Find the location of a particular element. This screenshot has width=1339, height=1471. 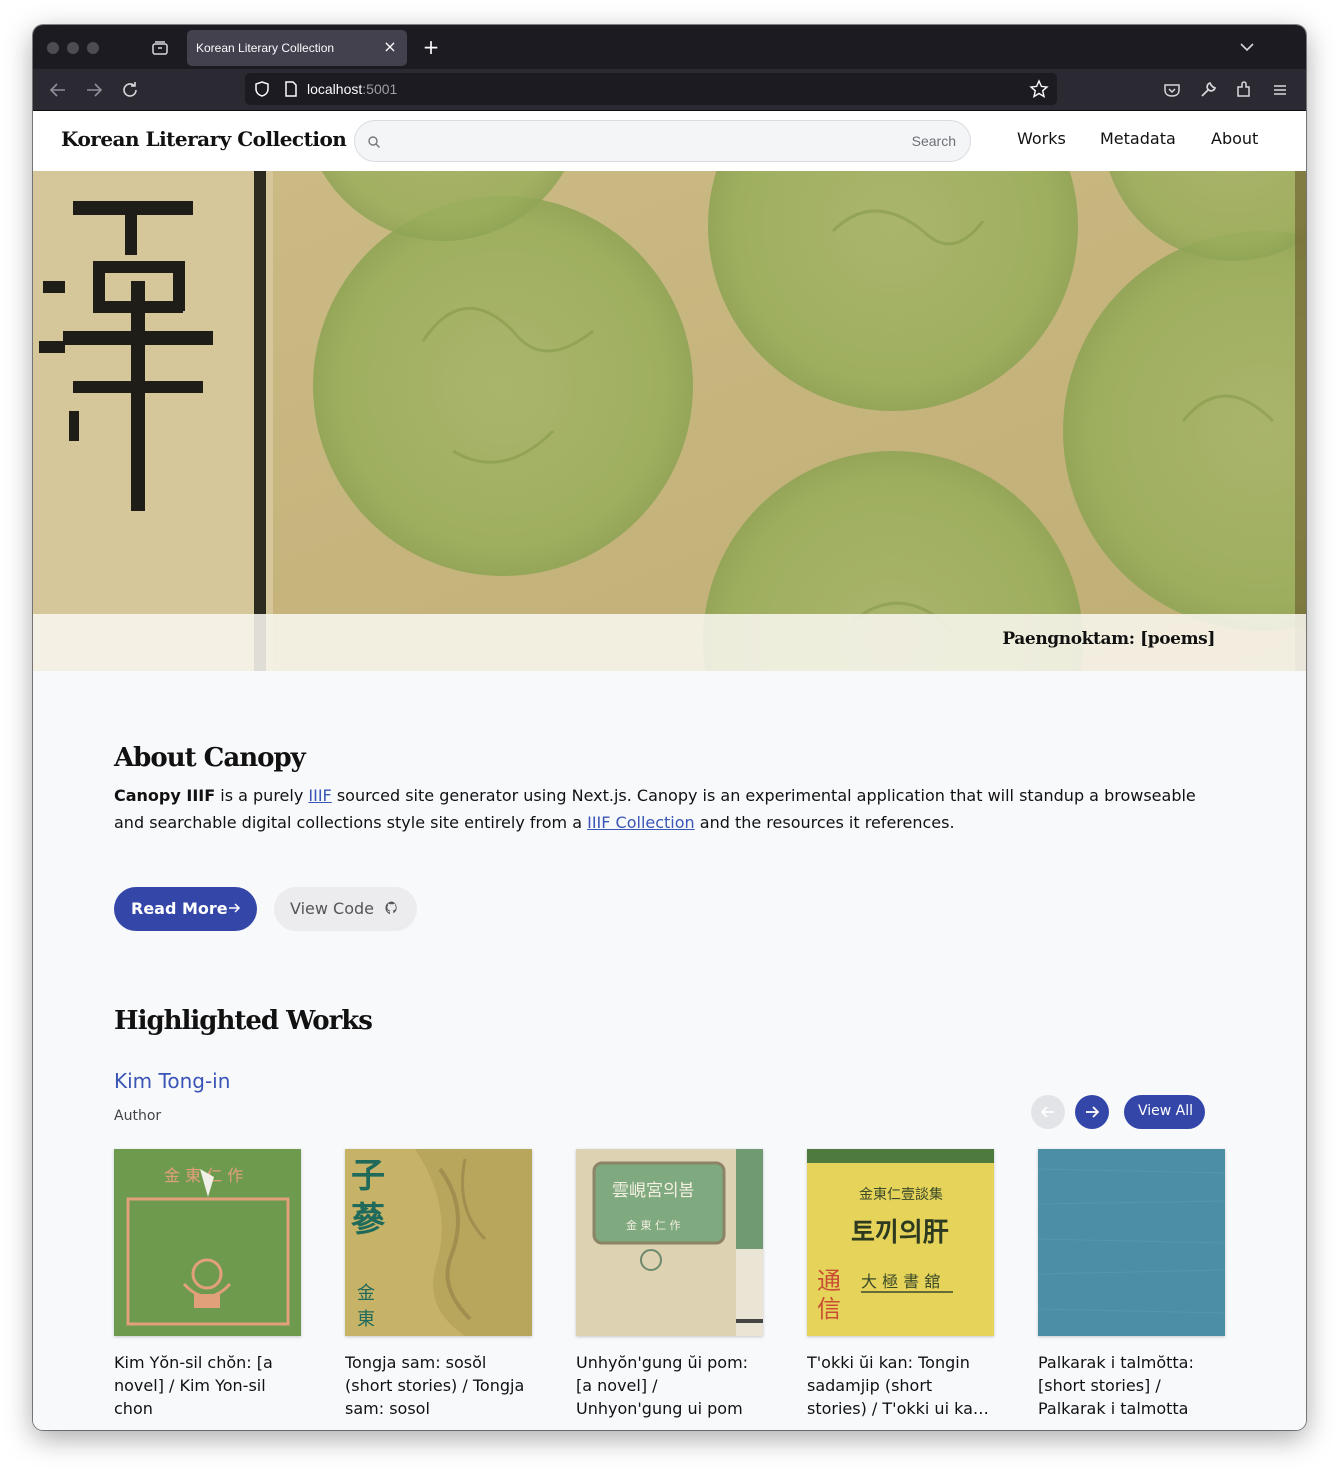

zoom-window-button is located at coordinates (93, 48).